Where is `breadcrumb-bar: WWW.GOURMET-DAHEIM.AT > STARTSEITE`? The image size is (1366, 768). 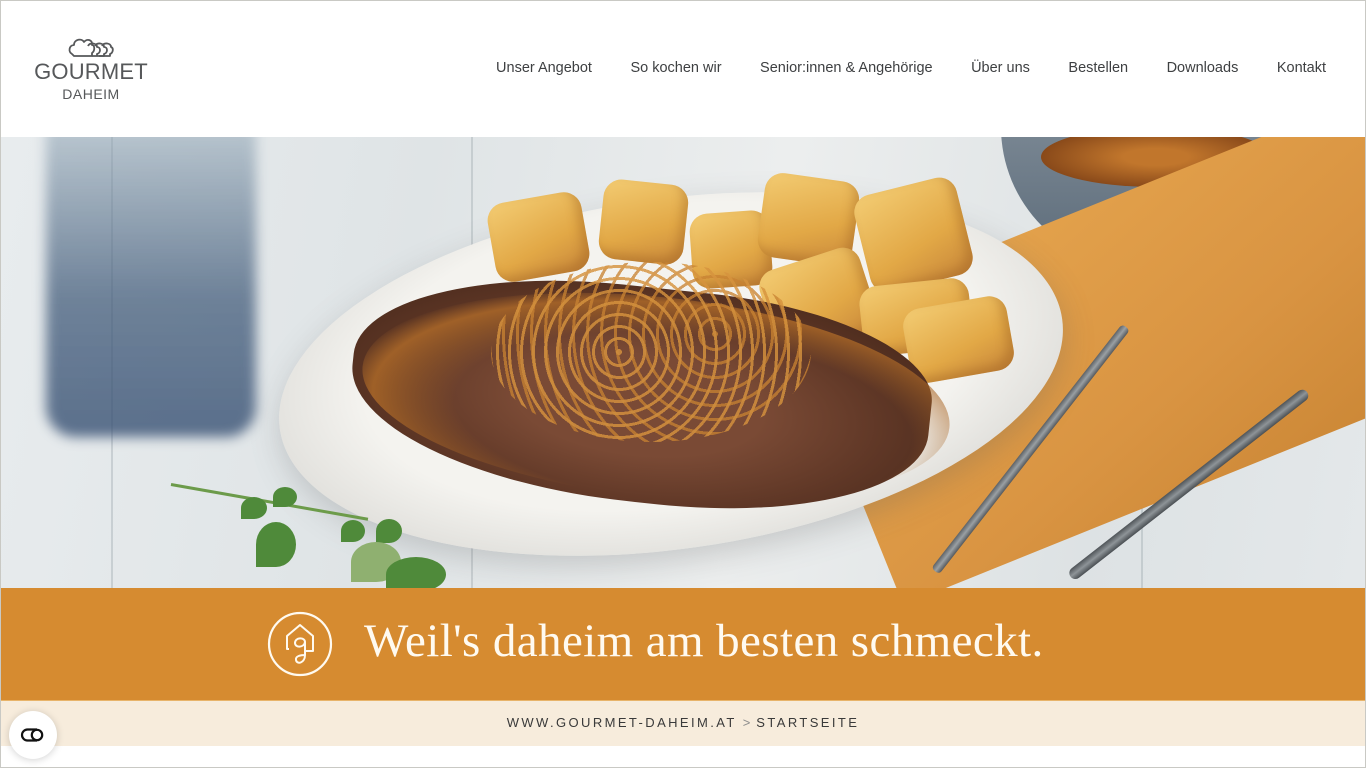 breadcrumb-bar: WWW.GOURMET-DAHEIM.AT > STARTSEITE is located at coordinates (683, 723).